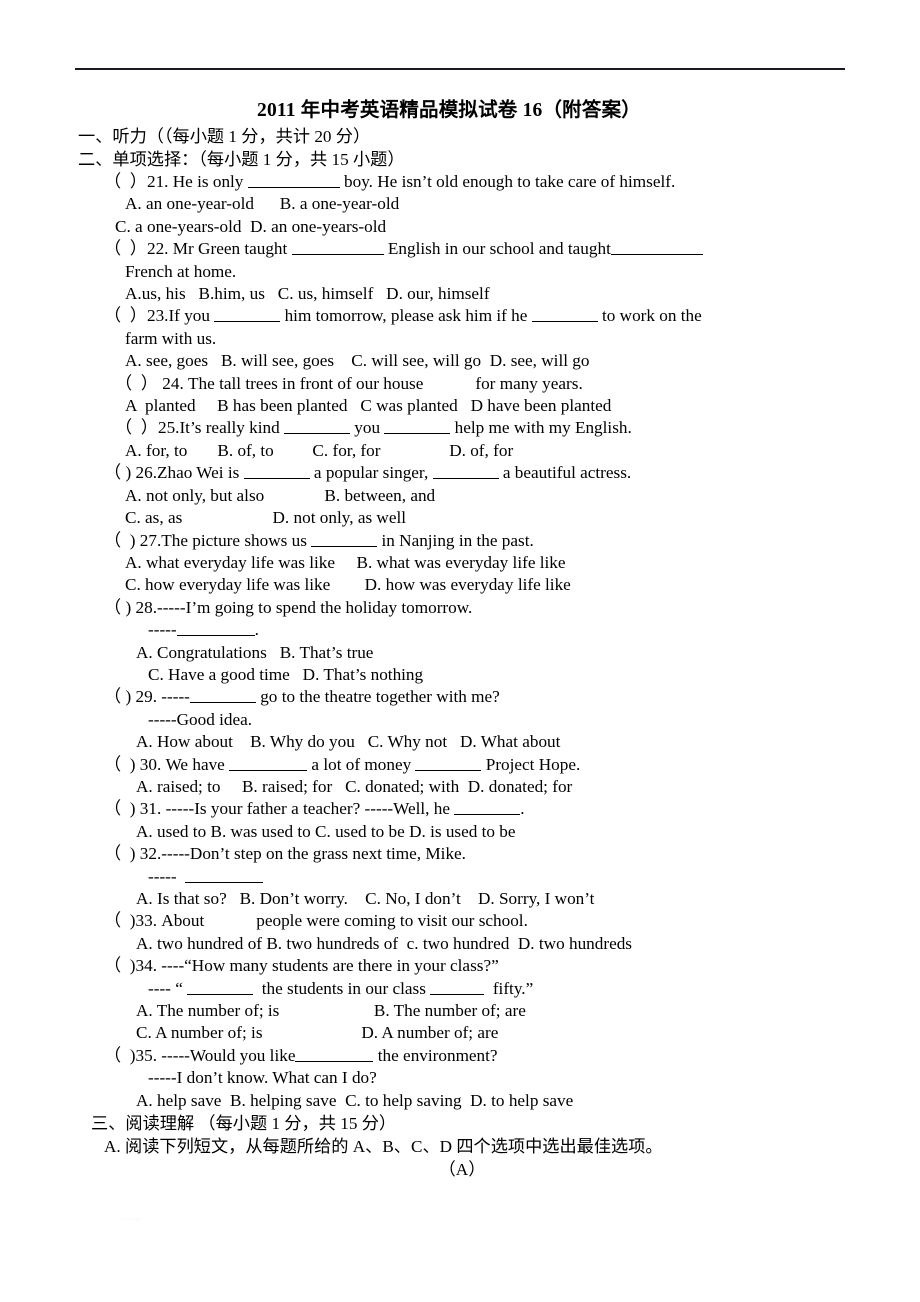  I want to click on question-22-continuation: French at home., so click(181, 271).